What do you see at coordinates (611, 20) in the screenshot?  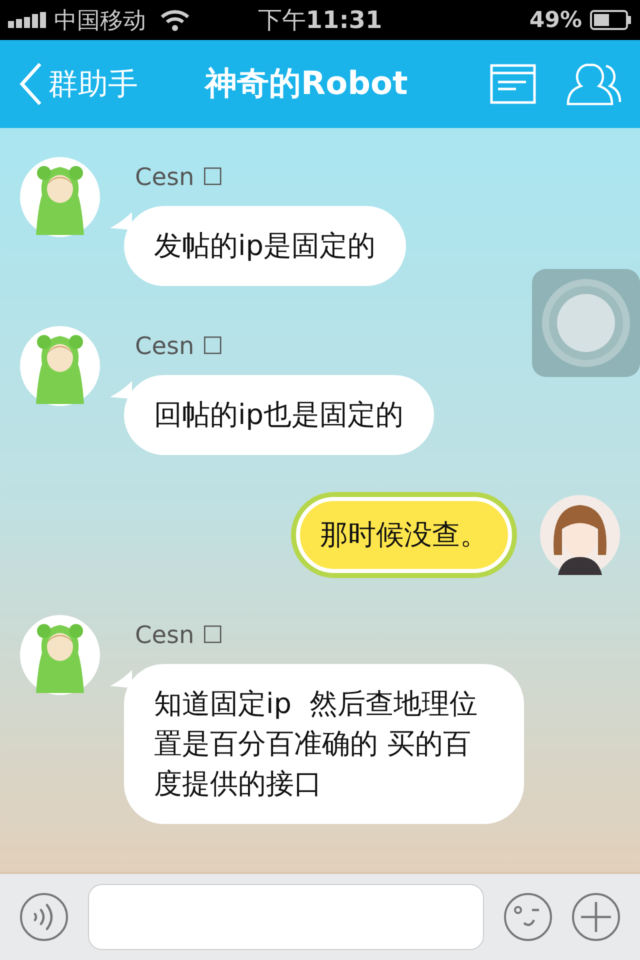 I see `battery-icon` at bounding box center [611, 20].